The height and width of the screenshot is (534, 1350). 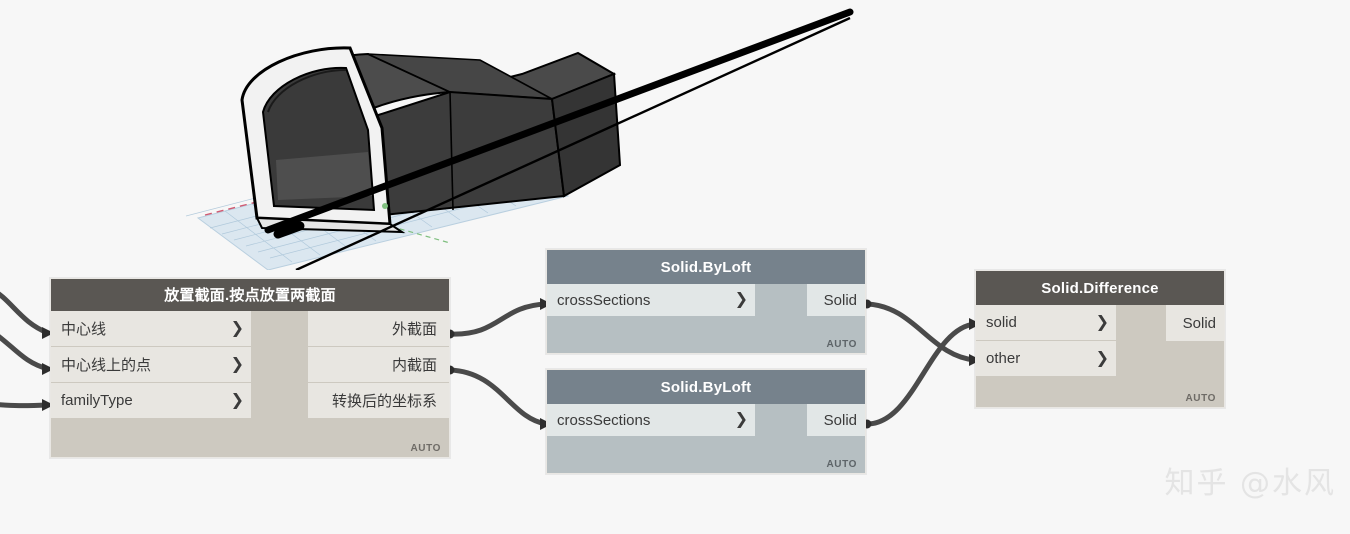 What do you see at coordinates (1250, 483) in the screenshot?
I see `watermark: 知乎 @水风` at bounding box center [1250, 483].